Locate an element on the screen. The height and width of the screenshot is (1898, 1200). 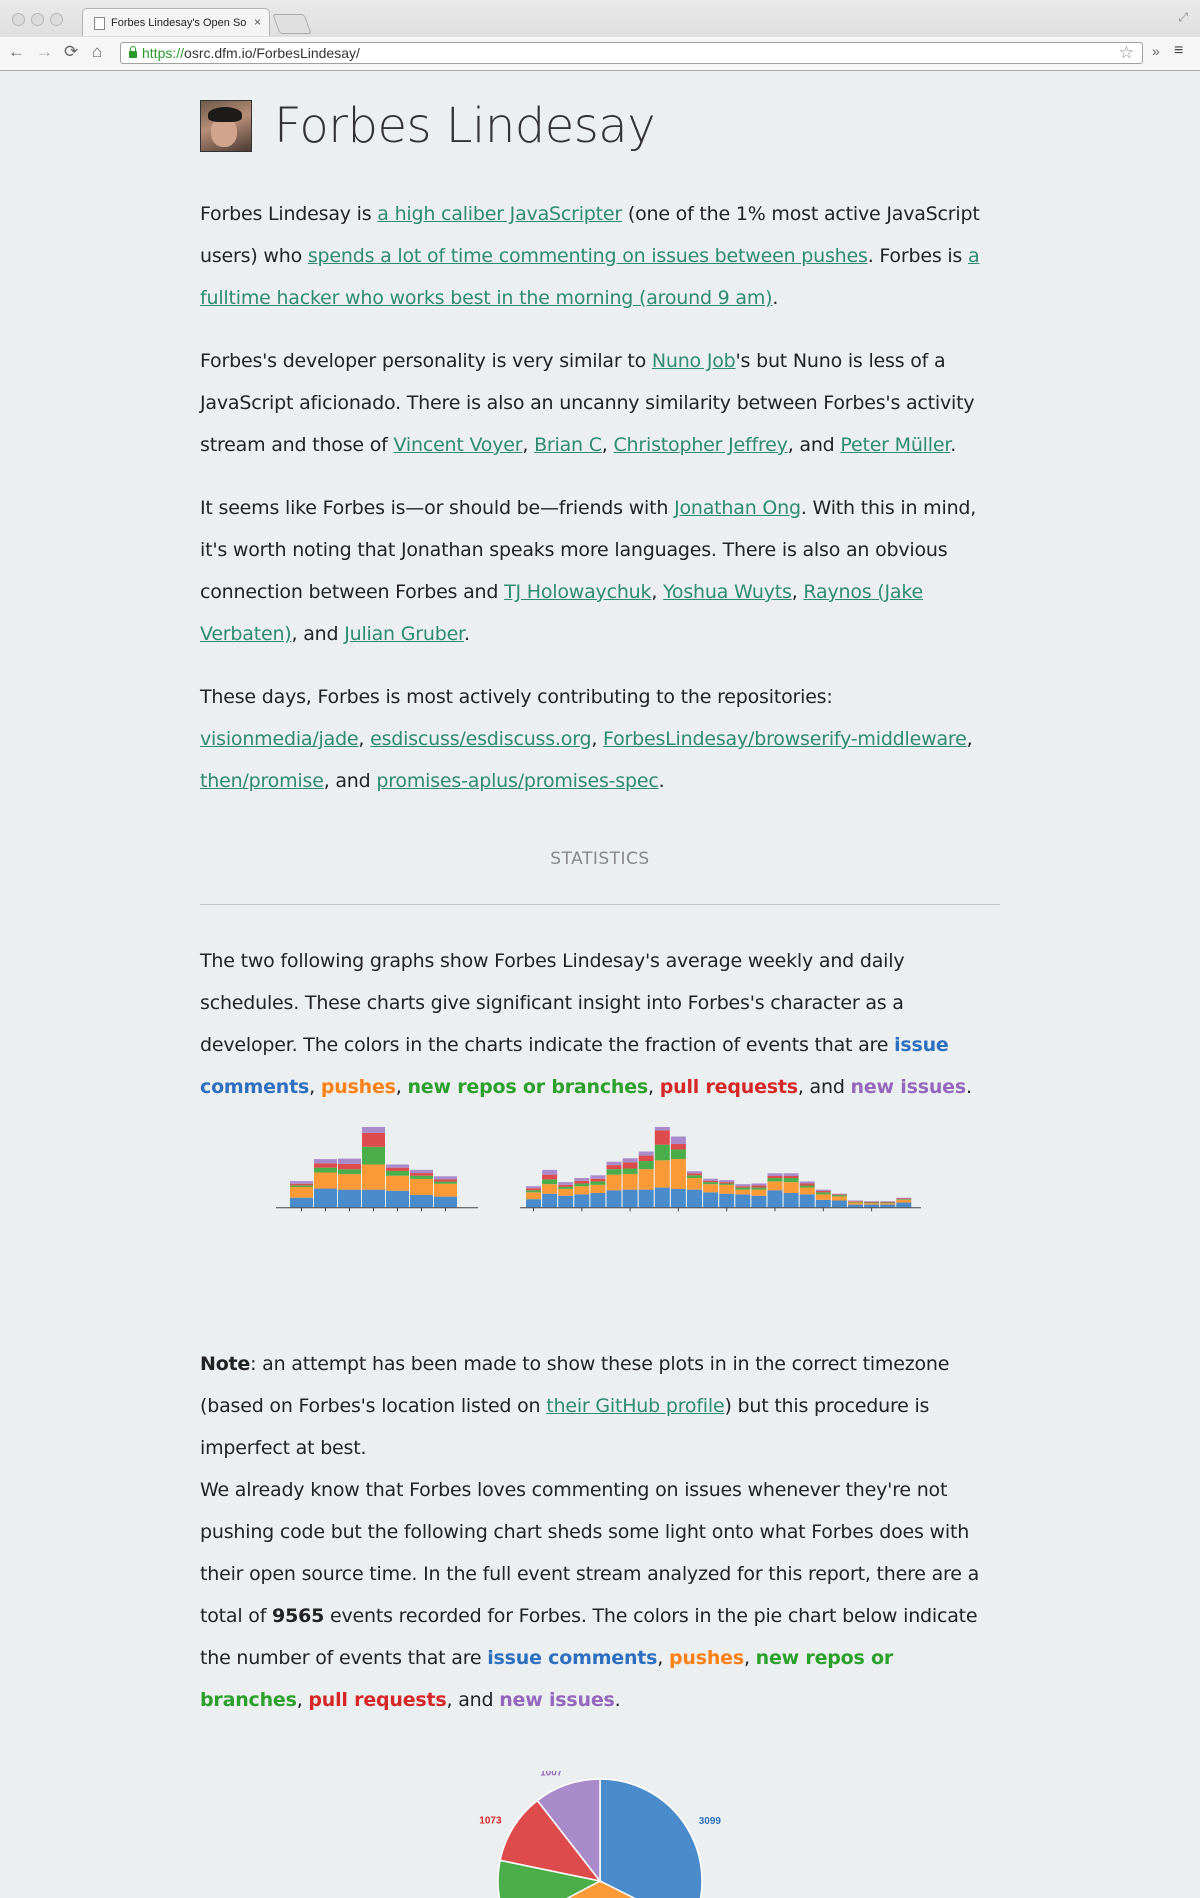
tab-close-icon: × is located at coordinates (257, 22).